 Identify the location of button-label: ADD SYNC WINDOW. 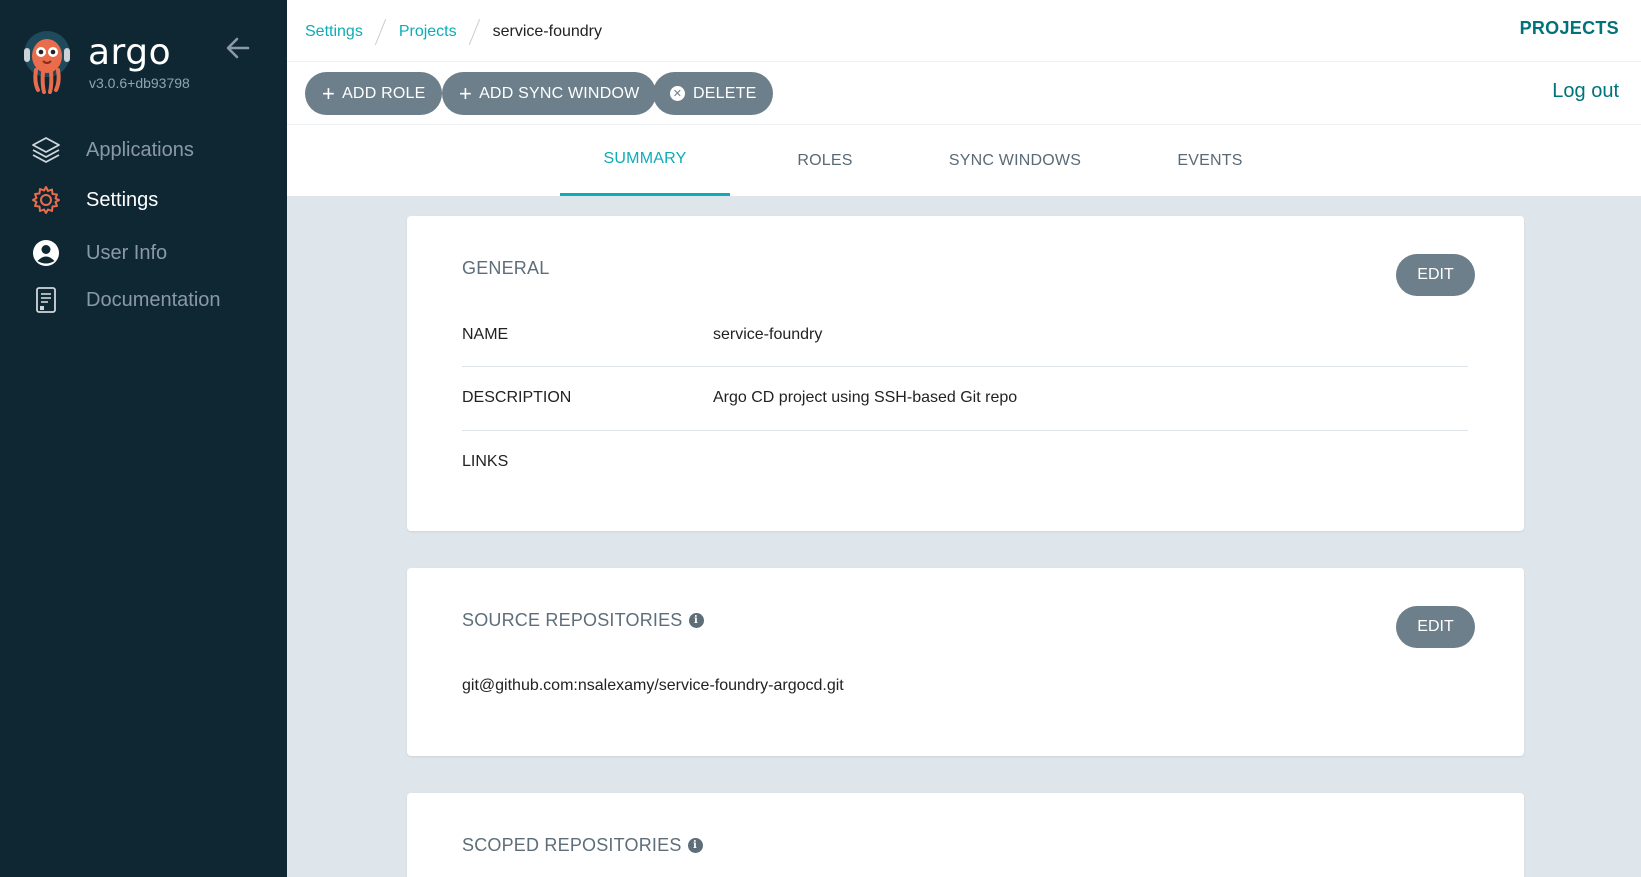
(559, 93).